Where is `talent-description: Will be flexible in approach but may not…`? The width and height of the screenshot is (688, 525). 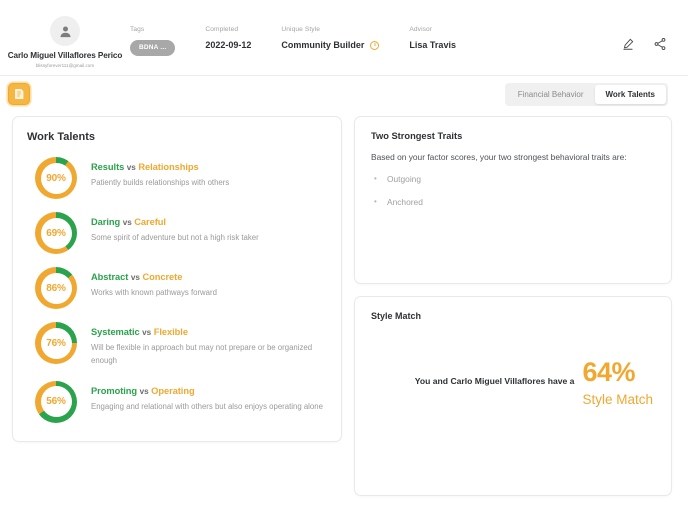
talent-description: Will be flexible in approach but may not… is located at coordinates (202, 354).